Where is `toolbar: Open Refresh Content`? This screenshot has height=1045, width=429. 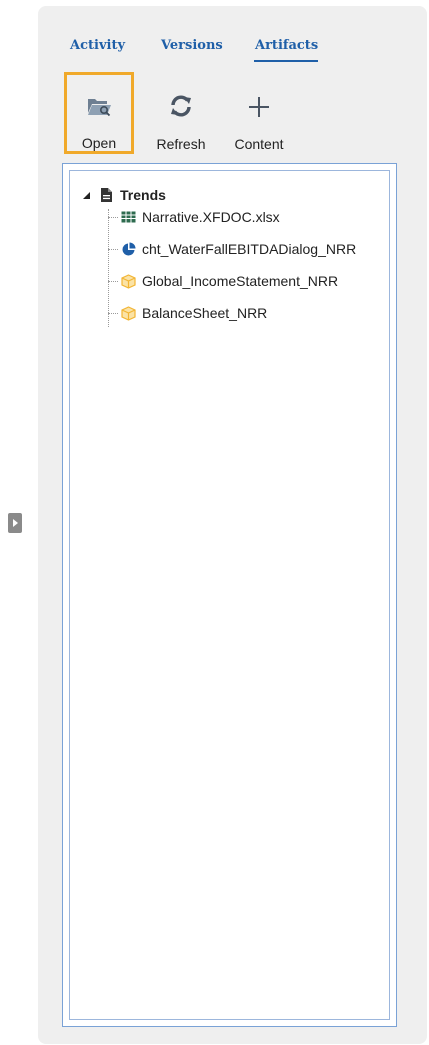 toolbar: Open Refresh Content is located at coordinates (232, 113).